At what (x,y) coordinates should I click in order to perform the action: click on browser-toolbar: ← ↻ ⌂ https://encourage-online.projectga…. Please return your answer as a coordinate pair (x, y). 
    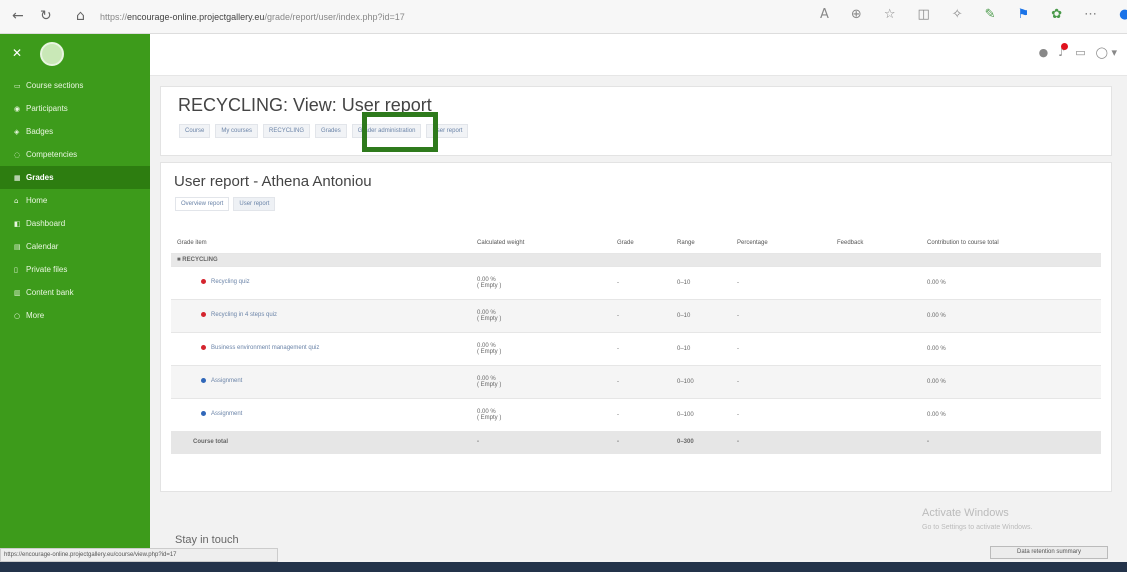
    Looking at the image, I should click on (563, 17).